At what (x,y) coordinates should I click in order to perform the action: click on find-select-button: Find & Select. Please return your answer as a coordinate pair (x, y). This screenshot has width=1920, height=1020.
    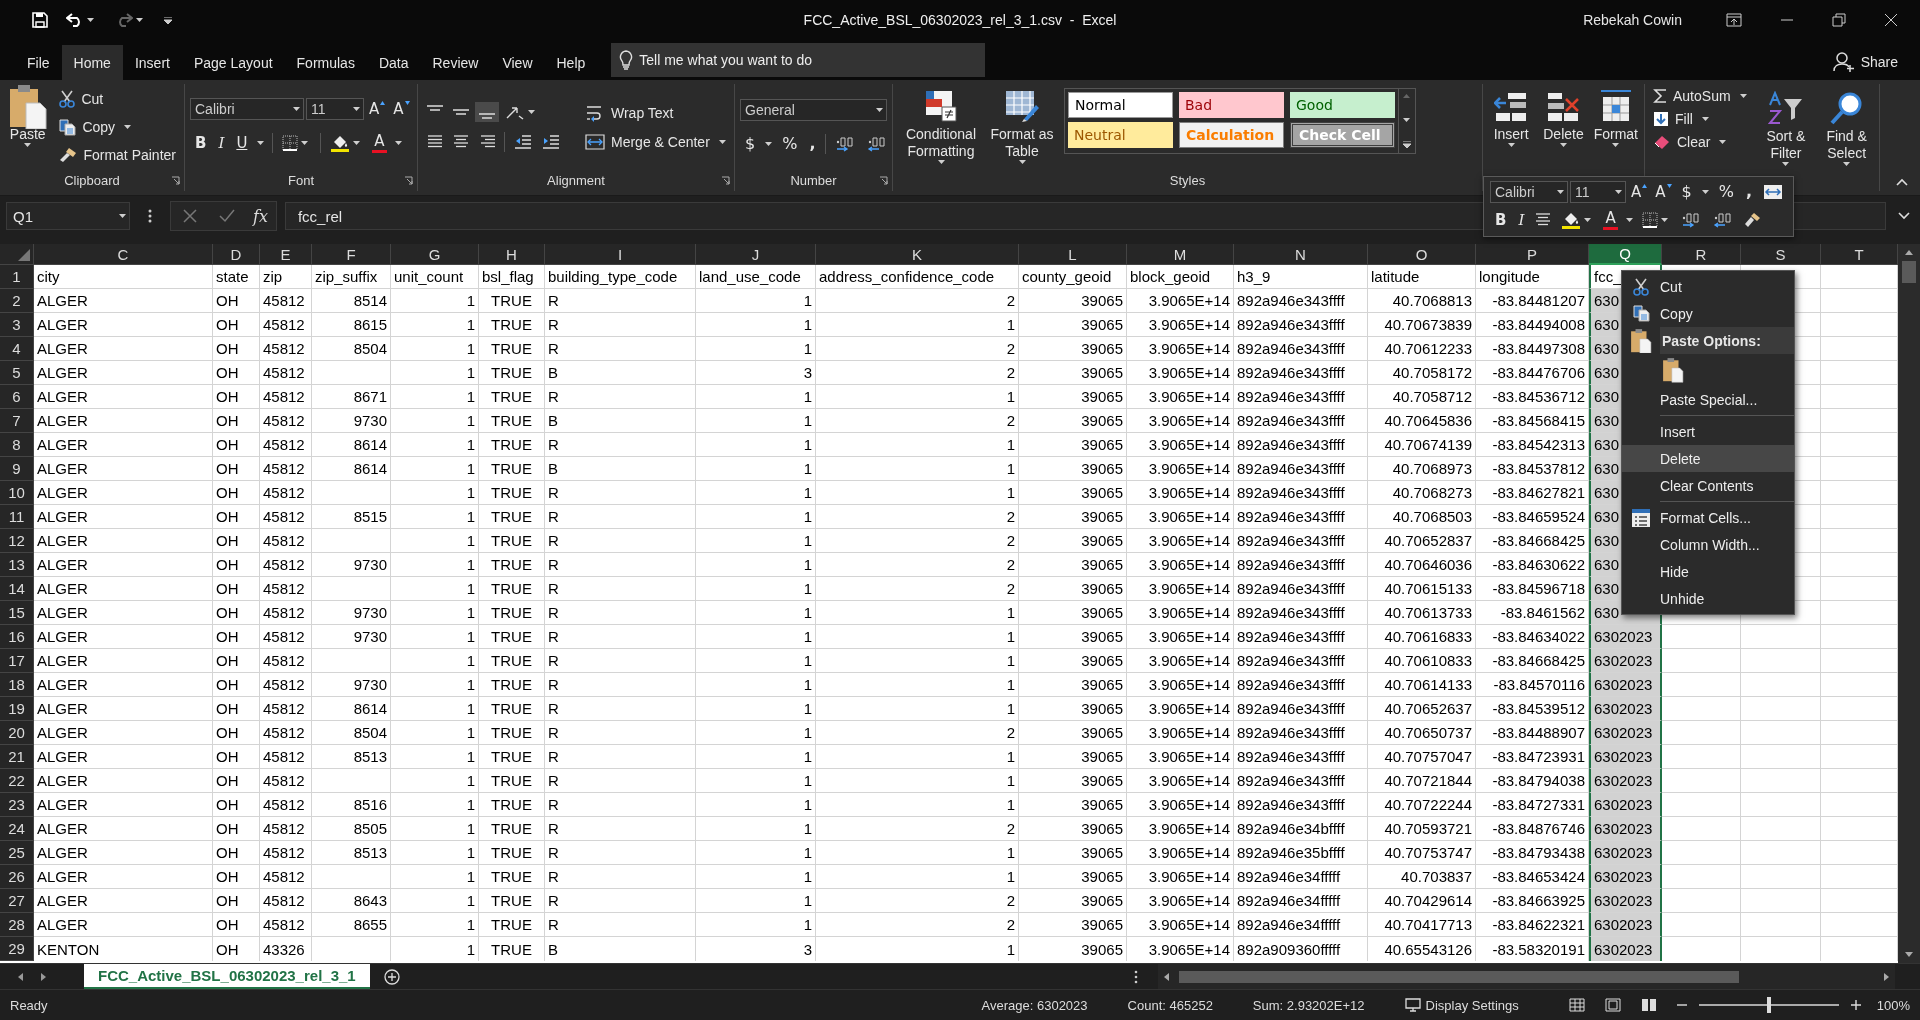
    Looking at the image, I should click on (1846, 126).